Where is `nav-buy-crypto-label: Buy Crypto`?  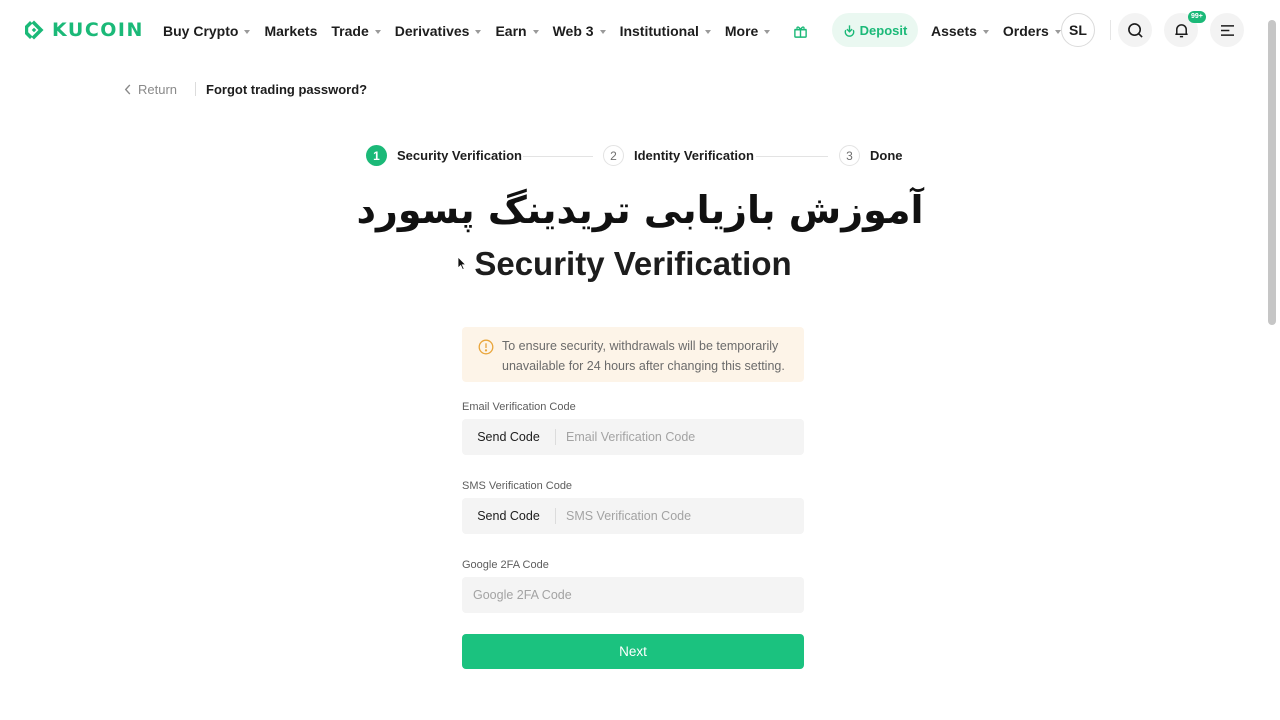
nav-buy-crypto-label: Buy Crypto is located at coordinates (201, 31).